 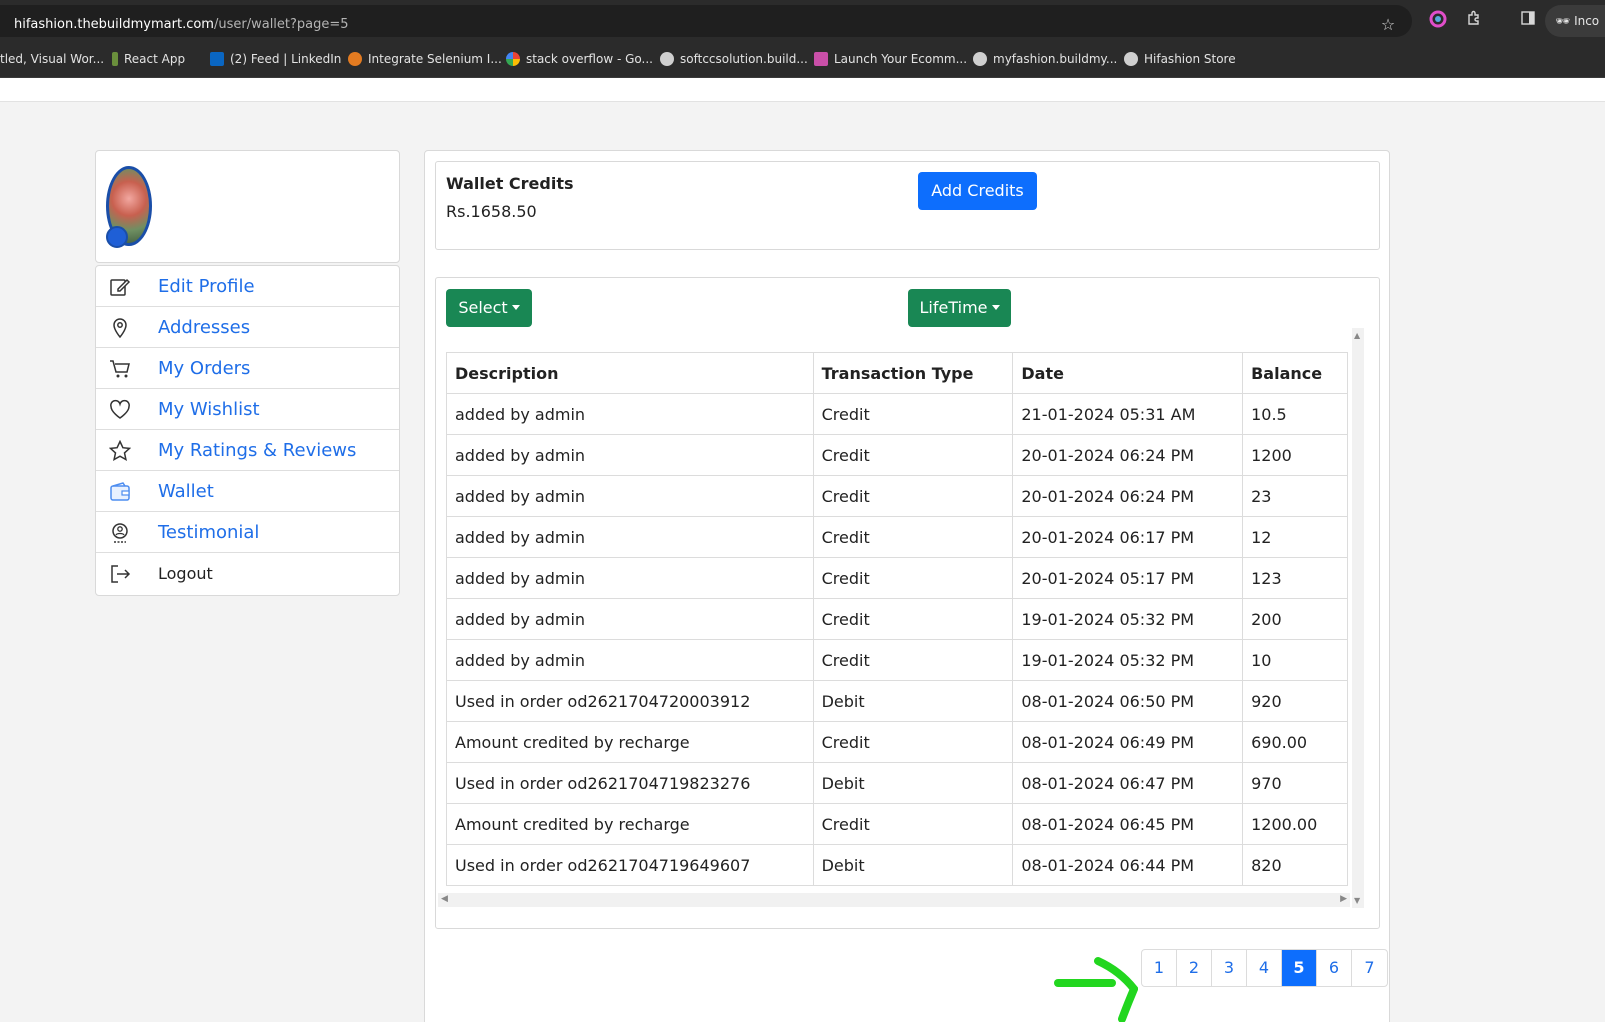 I want to click on incognito-indicator: 🕶 Inco, so click(x=1575, y=21).